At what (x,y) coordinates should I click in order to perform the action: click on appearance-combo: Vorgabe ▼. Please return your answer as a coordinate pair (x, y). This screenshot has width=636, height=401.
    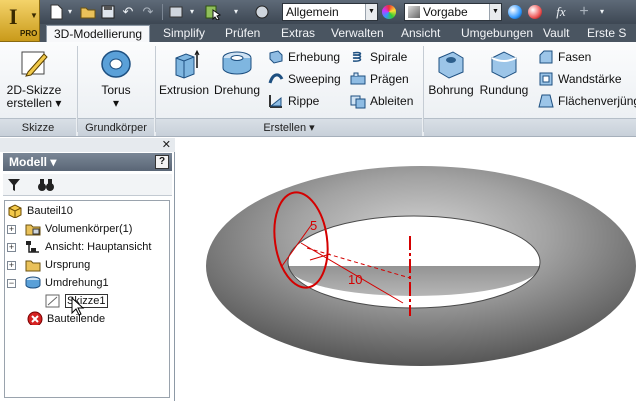
    Looking at the image, I should click on (453, 12).